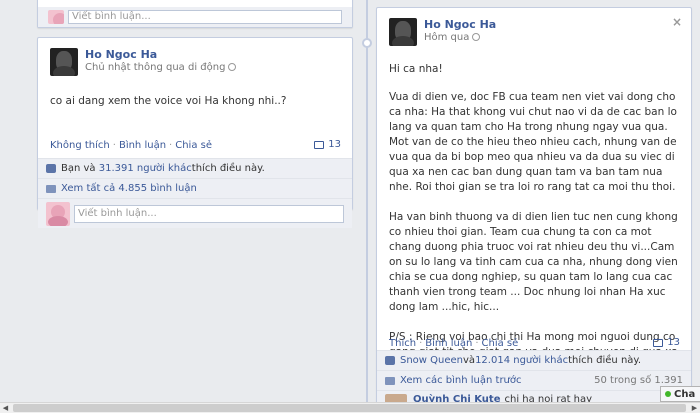  I want to click on post-actions: Không thích · Bình luận · Chia sẻ 13, so click(195, 145).